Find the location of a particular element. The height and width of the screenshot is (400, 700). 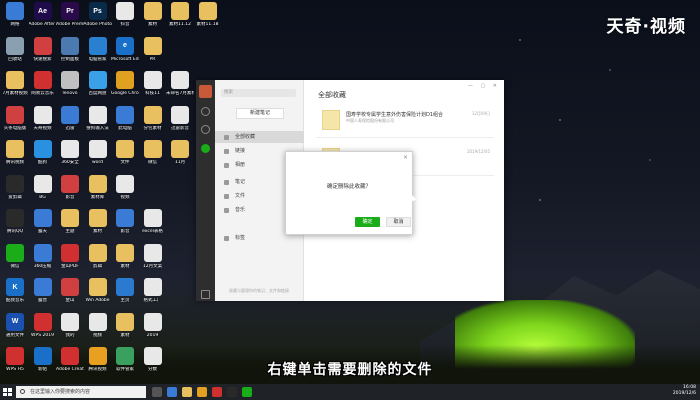

desktop-icon: W 通用文件 is located at coordinates (15, 325).